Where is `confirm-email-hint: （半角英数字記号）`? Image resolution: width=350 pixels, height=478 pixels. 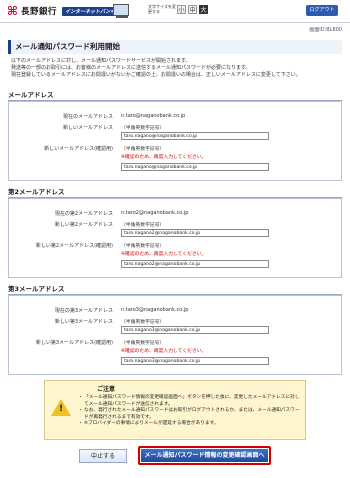 confirm-email-hint: （半角英数字記号） is located at coordinates (143, 149).